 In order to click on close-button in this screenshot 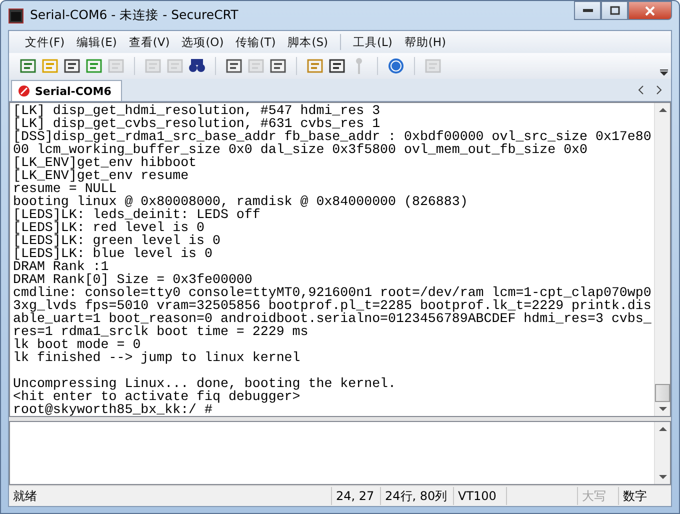, I will do `click(650, 10)`.